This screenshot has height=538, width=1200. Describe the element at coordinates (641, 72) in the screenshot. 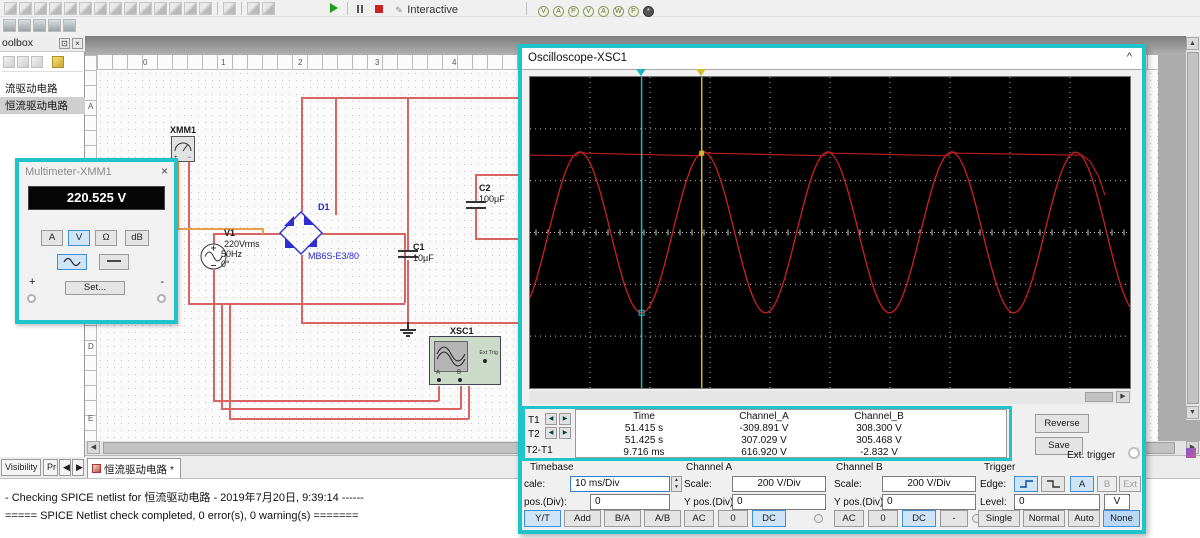

I see `cursor-1-marker` at that location.